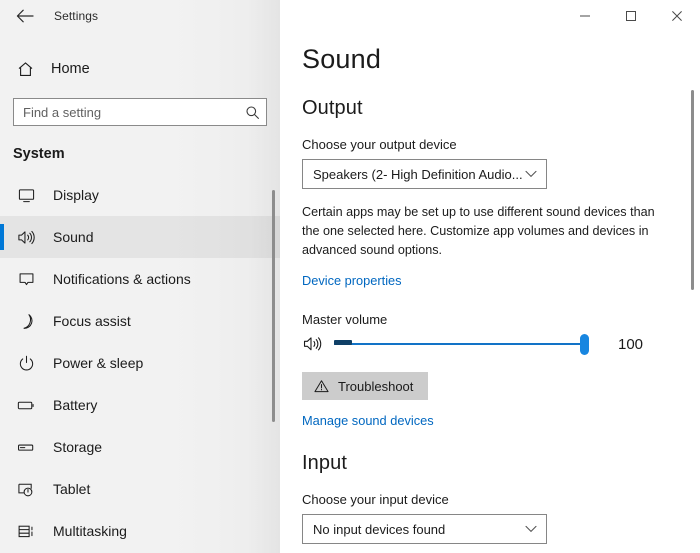 This screenshot has height=553, width=700. Describe the element at coordinates (70, 69) in the screenshot. I see `sidebar-home-label: Home` at that location.